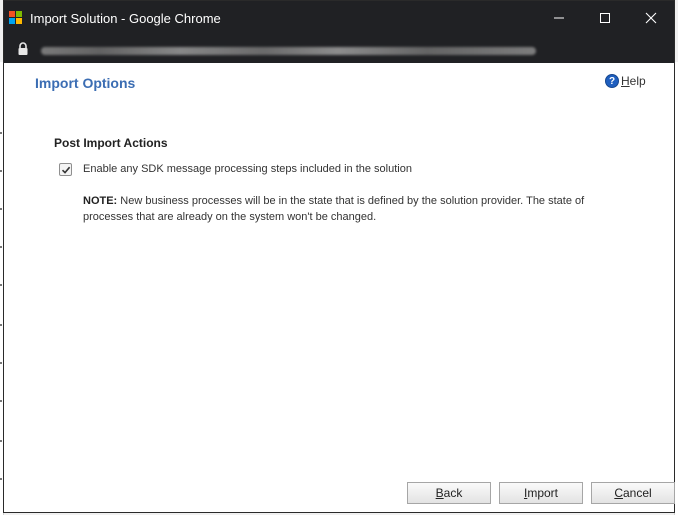 The image size is (678, 515). What do you see at coordinates (16, 18) in the screenshot?
I see `microsoft-logo-icon` at bounding box center [16, 18].